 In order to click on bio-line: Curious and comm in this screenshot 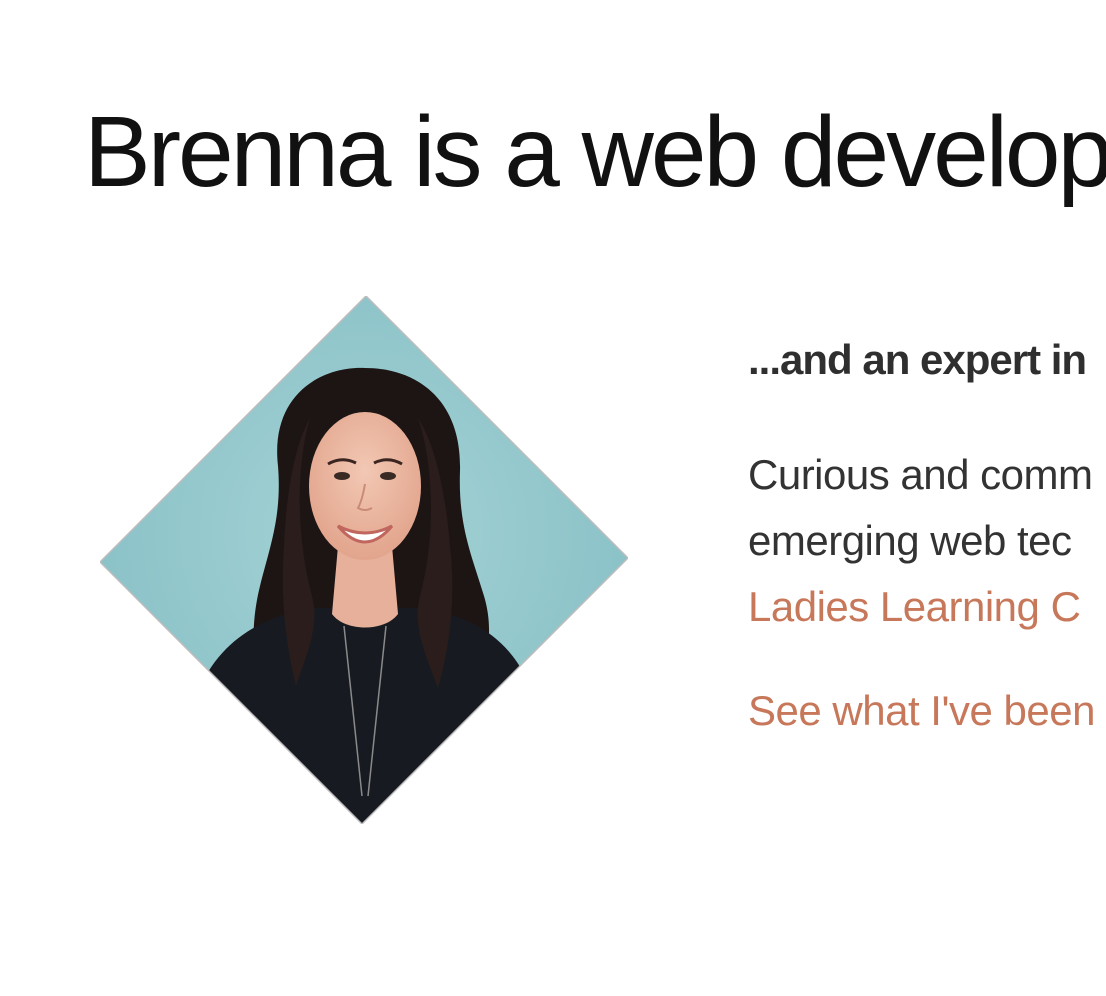, I will do `click(920, 474)`.